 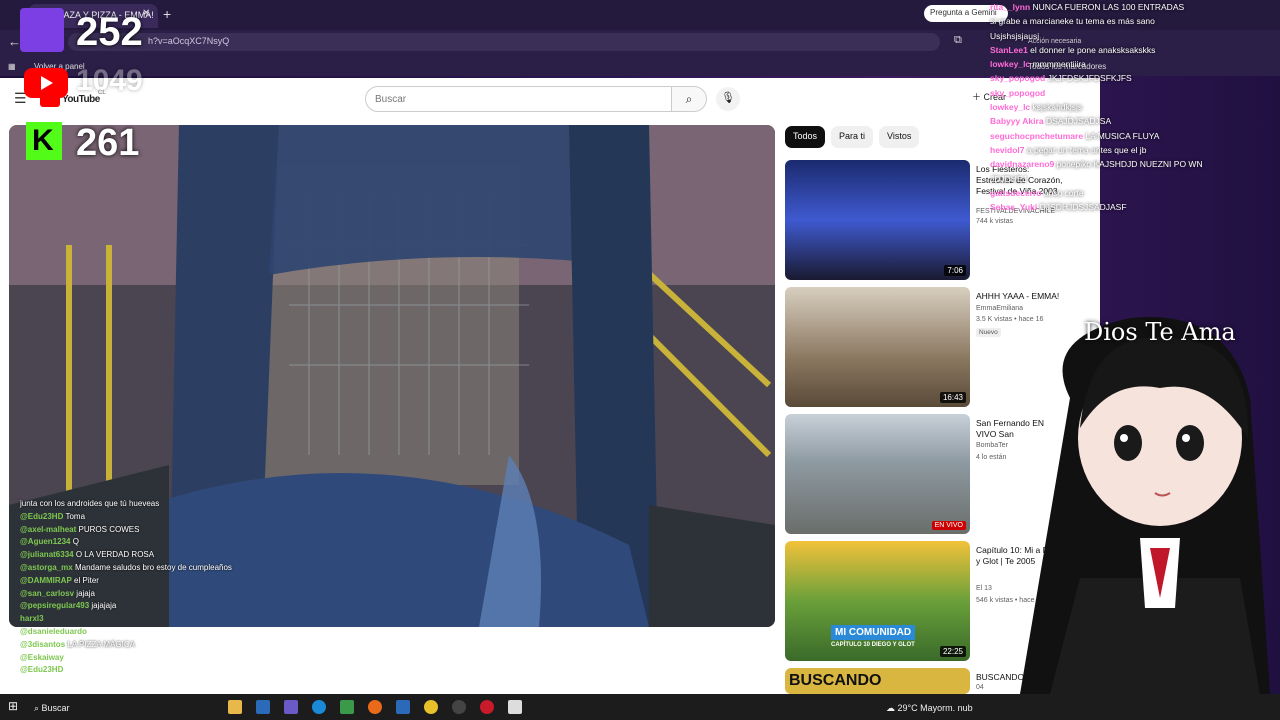 I want to click on chat-username: @dsanieleduardo, so click(x=53, y=631).